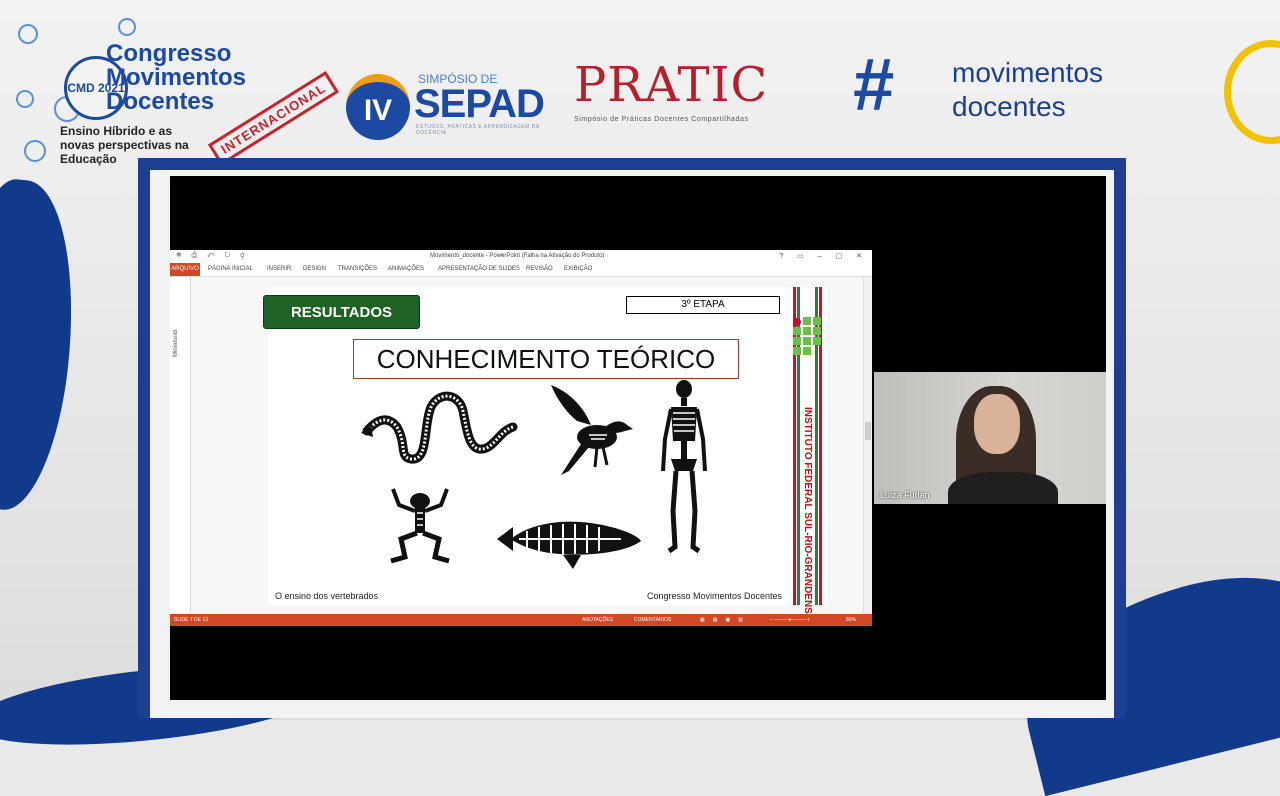  What do you see at coordinates (546, 359) in the screenshot?
I see `slide-heading: CONHECIMENTO TEÓRICO` at bounding box center [546, 359].